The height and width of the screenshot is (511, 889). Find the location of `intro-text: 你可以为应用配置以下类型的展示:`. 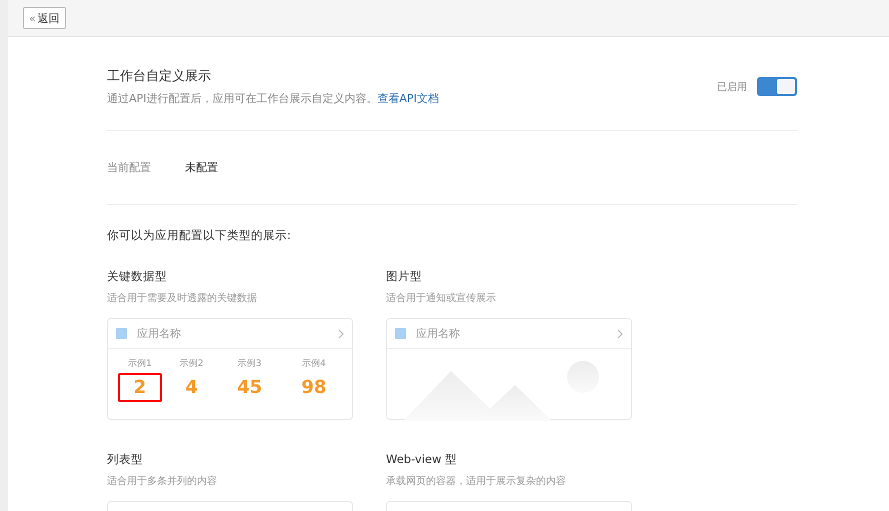

intro-text: 你可以为应用配置以下类型的展示: is located at coordinates (199, 235).